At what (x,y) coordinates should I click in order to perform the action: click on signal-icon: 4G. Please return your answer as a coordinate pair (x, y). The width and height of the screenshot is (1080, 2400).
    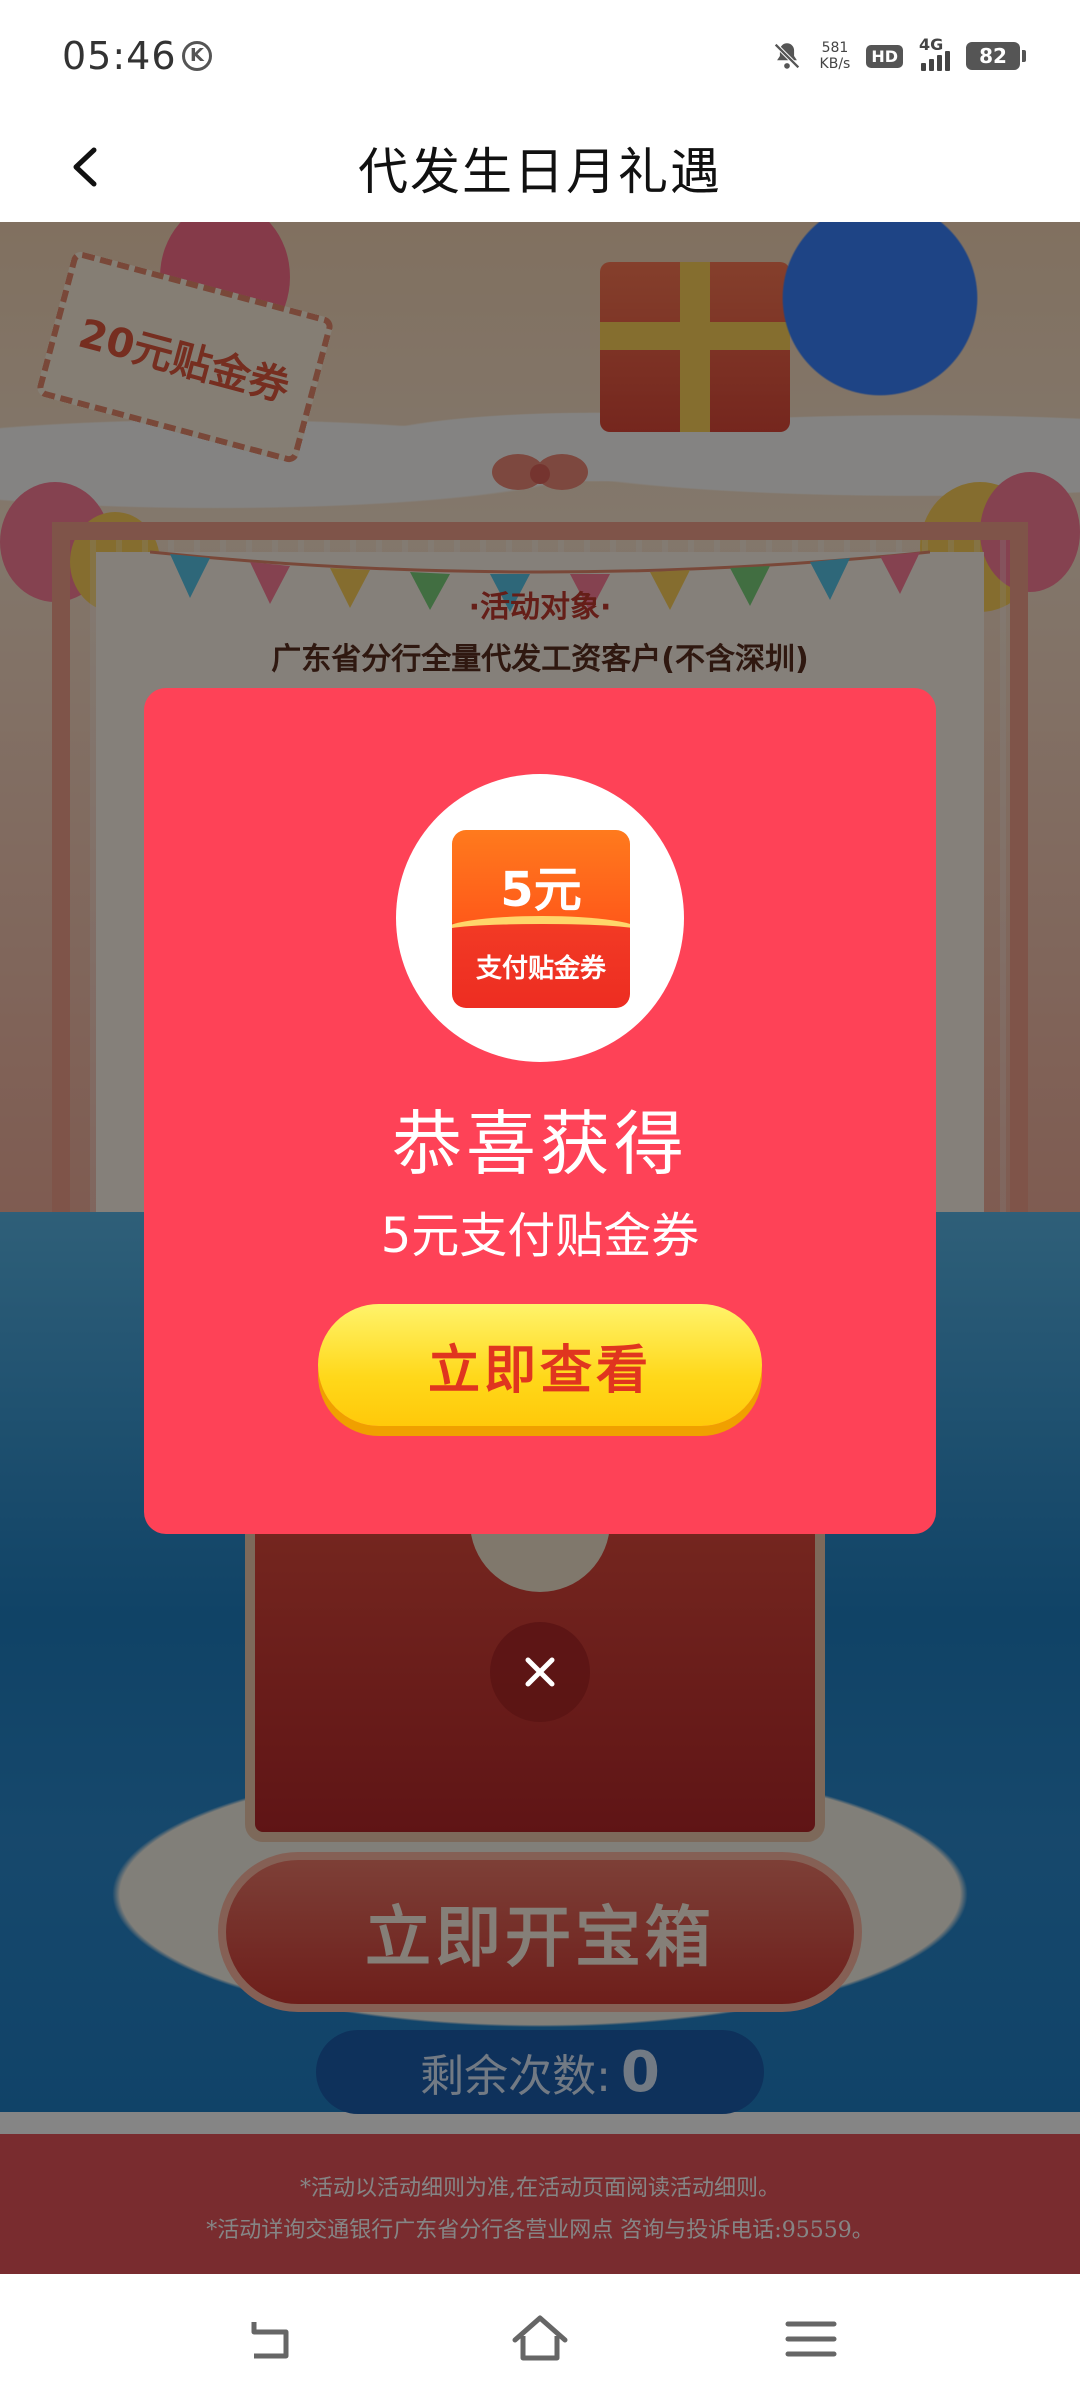
    Looking at the image, I should click on (934, 53).